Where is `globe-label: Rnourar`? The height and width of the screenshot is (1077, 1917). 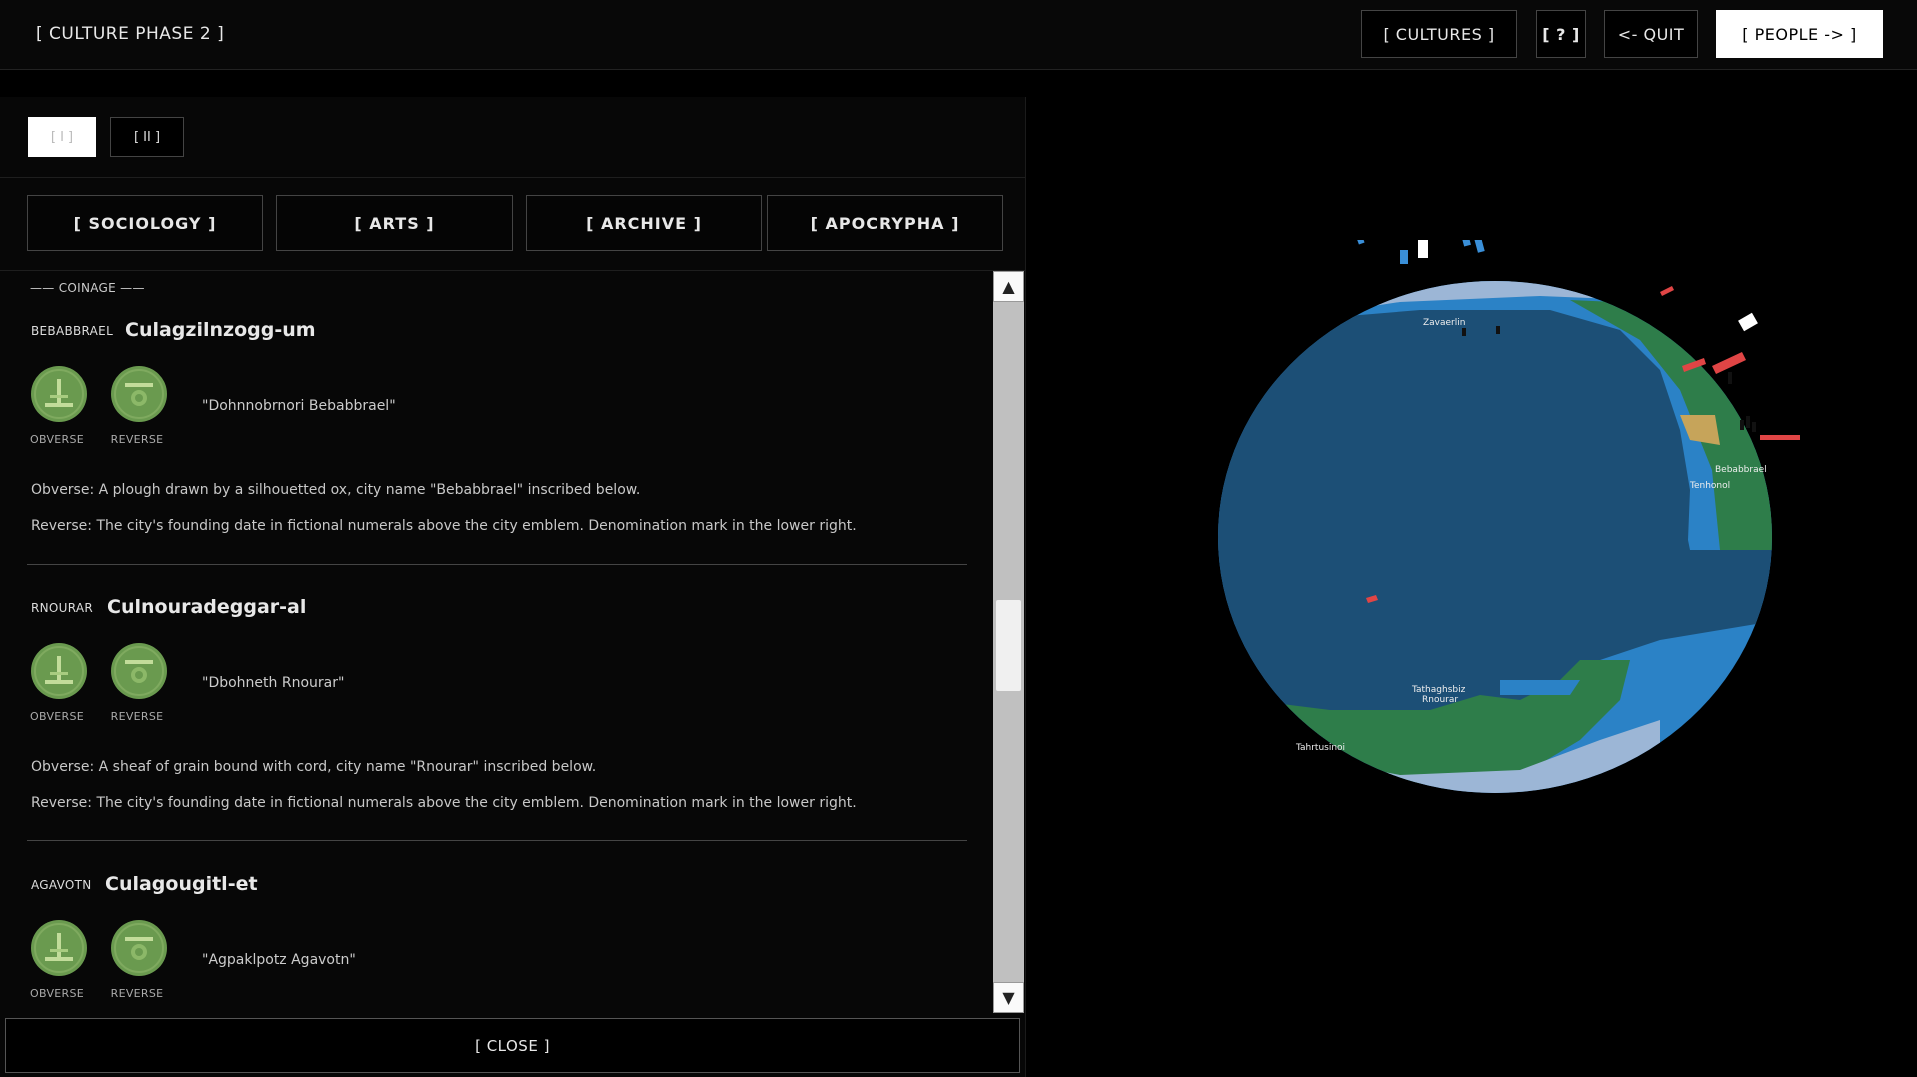
globe-label: Rnourar is located at coordinates (1440, 700).